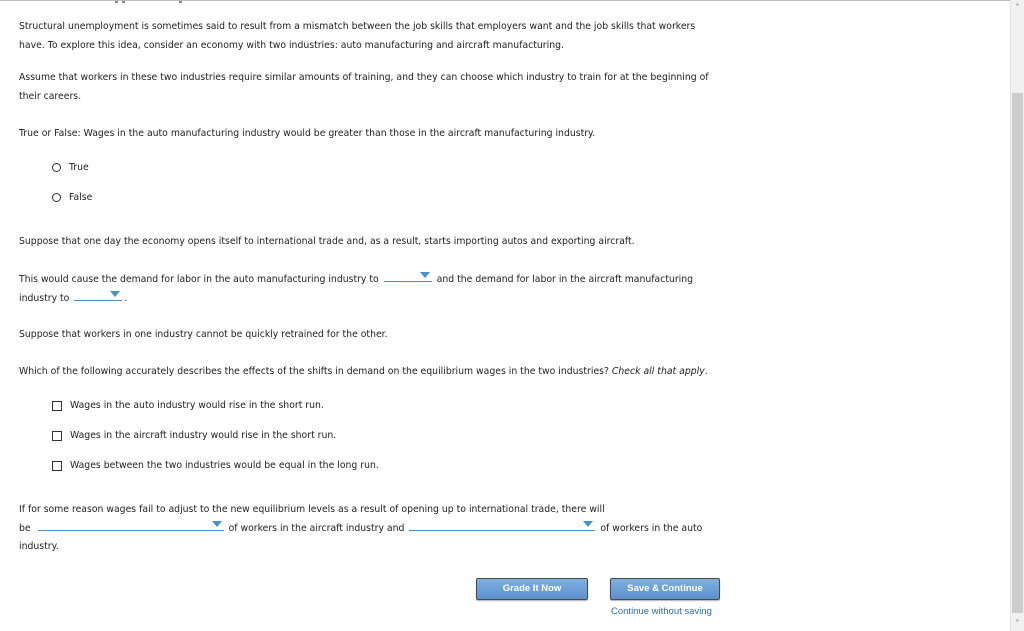 The height and width of the screenshot is (631, 1024). I want to click on q1-option-true: True, so click(70, 167).